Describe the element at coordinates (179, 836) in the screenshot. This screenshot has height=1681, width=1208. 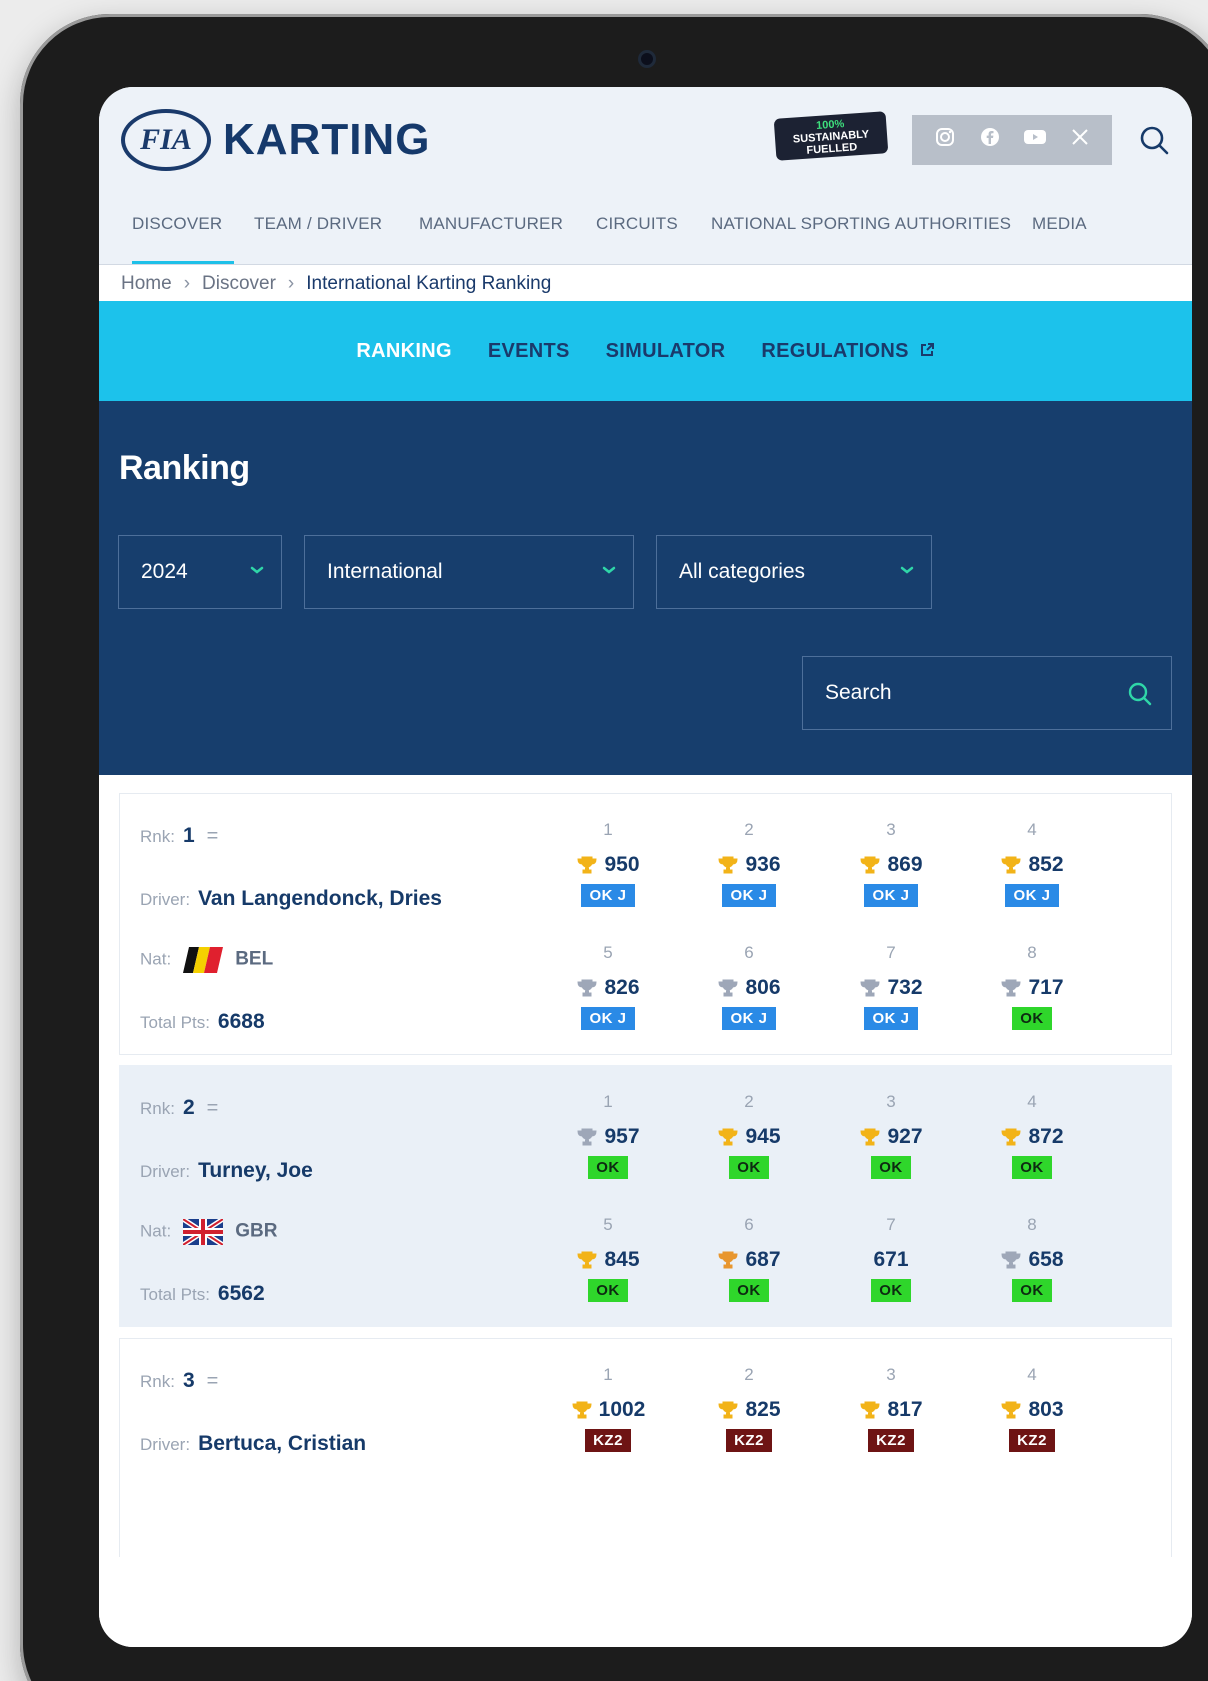
I see `rank-info: Rnk: 1 =` at that location.